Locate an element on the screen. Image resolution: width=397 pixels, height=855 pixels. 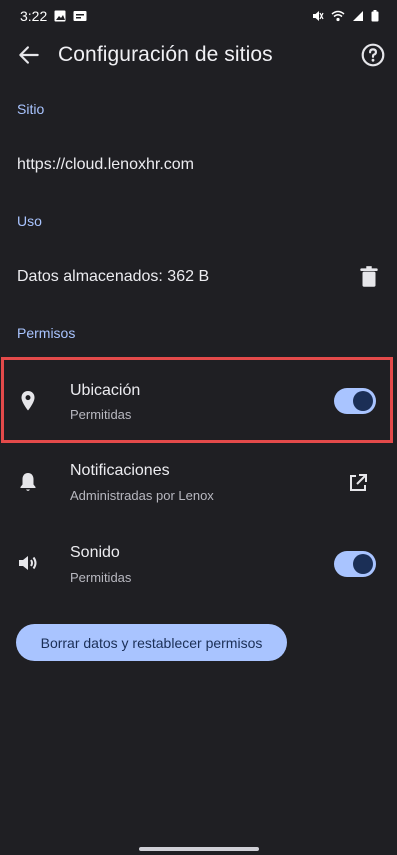
stored-data-text: Datos almacenados: 362 B is located at coordinates (113, 276).